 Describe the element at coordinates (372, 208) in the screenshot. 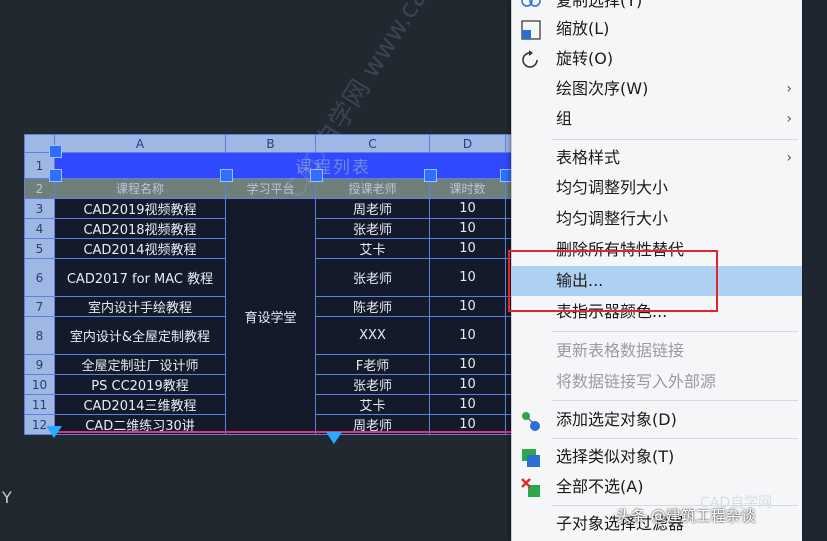

I see `teacher-cell: 周老师` at that location.